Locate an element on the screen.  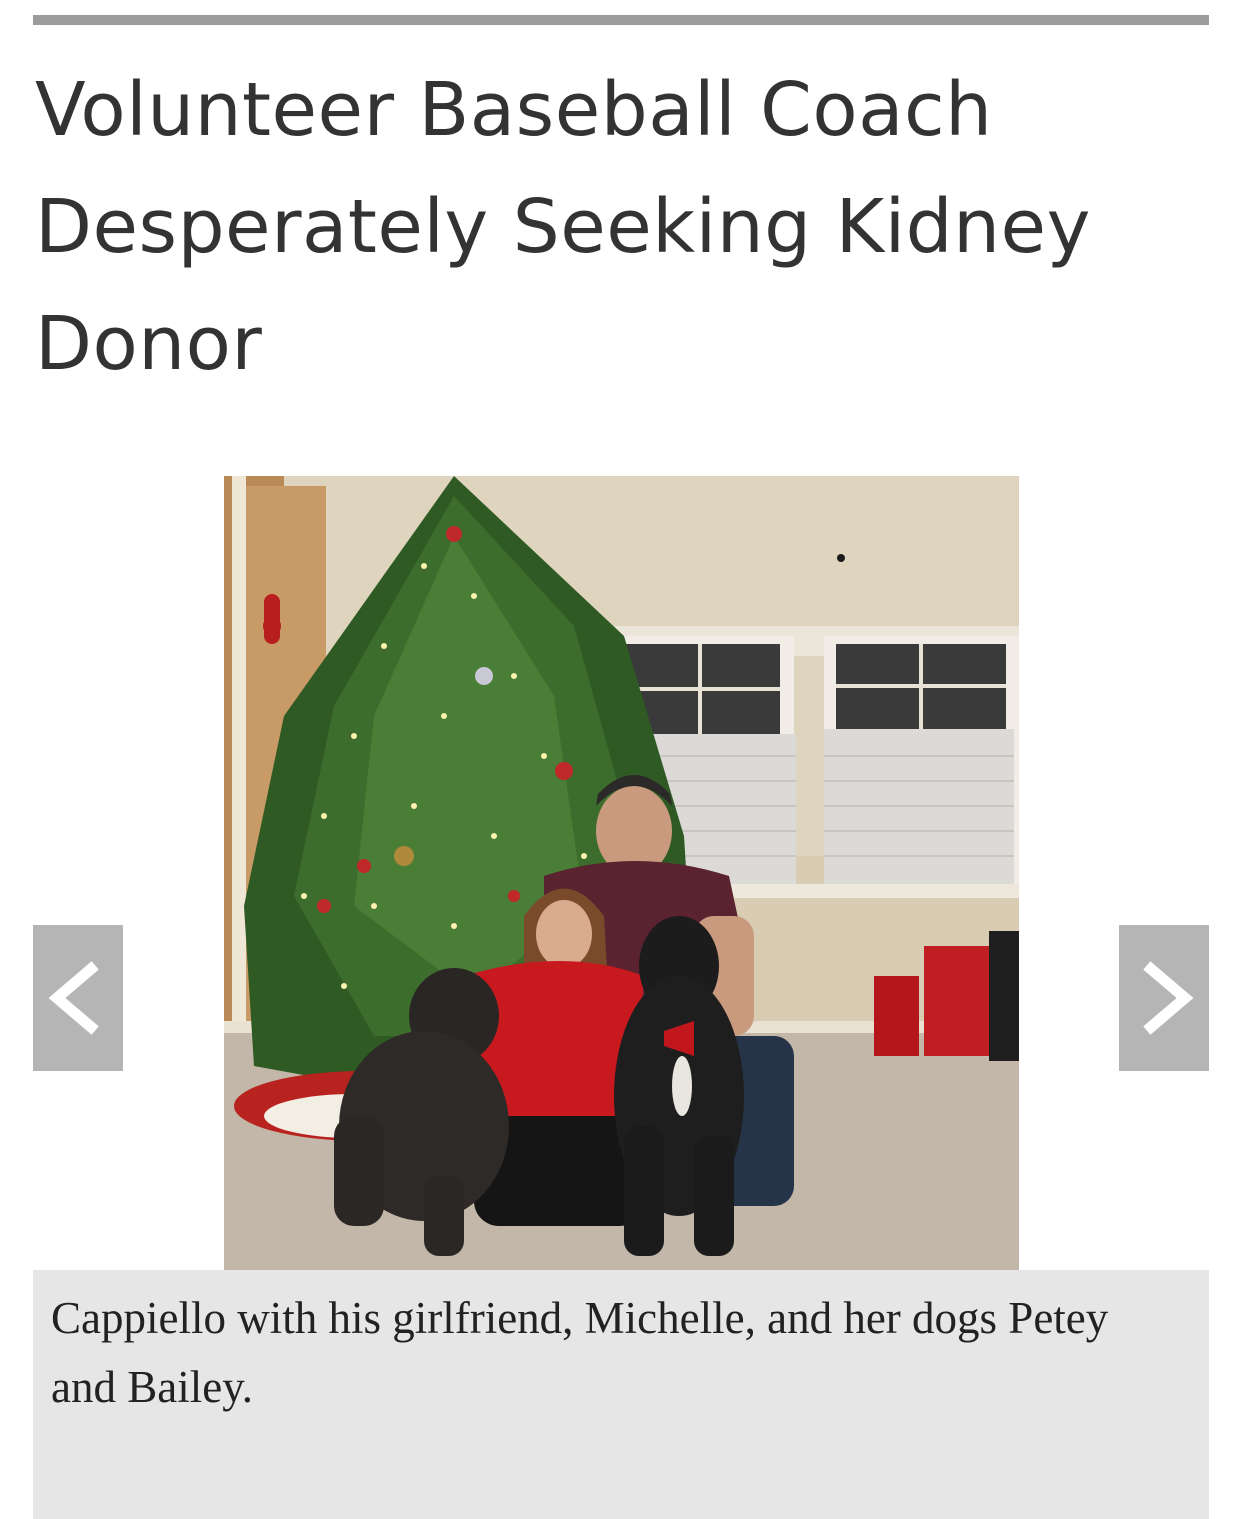
next-slide-button is located at coordinates (1164, 998).